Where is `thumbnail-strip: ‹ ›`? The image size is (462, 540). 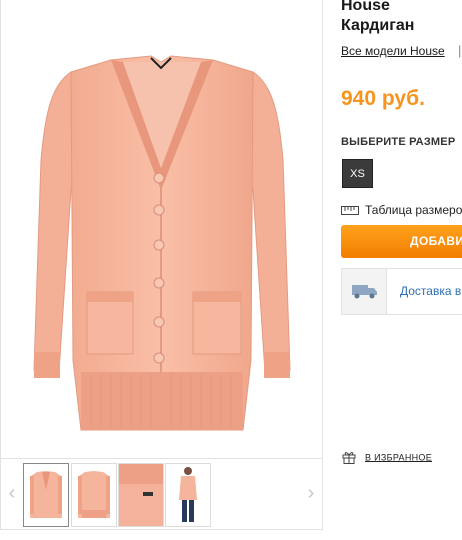 thumbnail-strip: ‹ › is located at coordinates (161, 493).